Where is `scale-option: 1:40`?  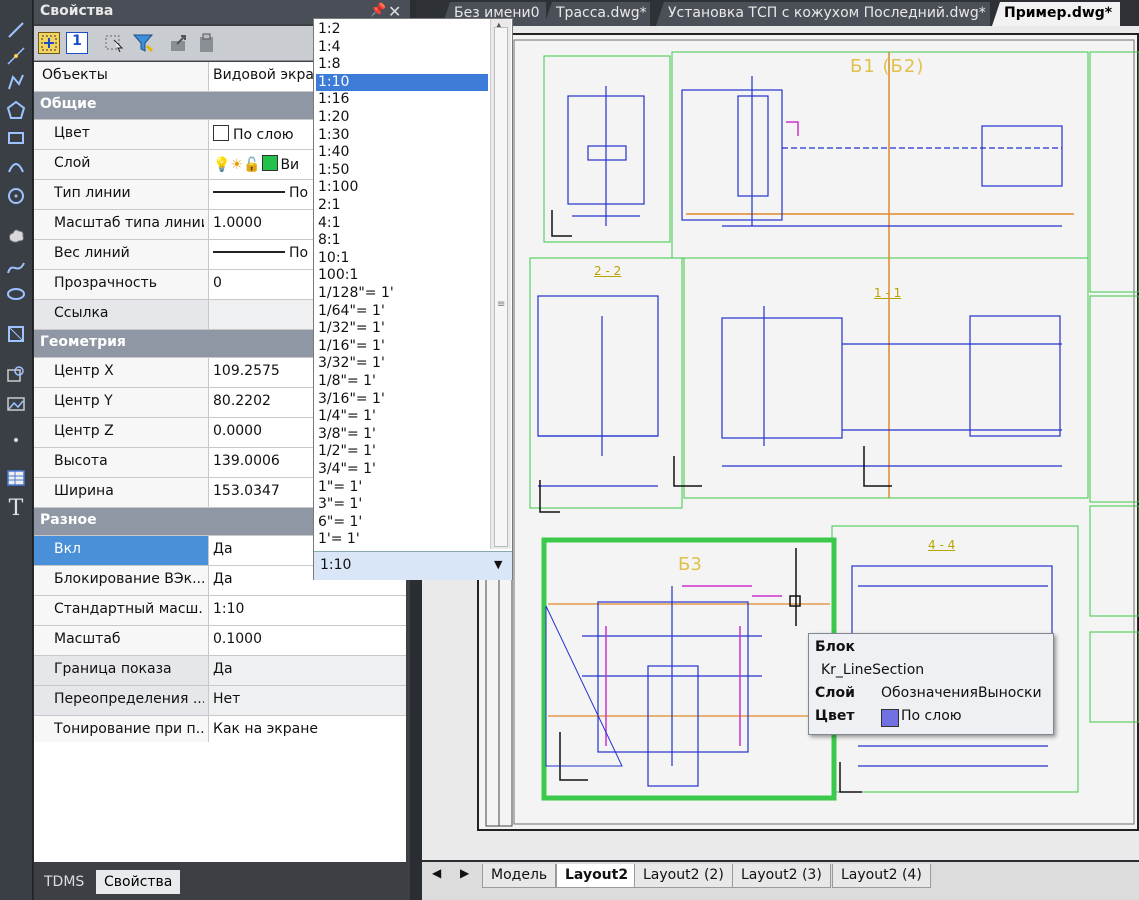 scale-option: 1:40 is located at coordinates (402, 153).